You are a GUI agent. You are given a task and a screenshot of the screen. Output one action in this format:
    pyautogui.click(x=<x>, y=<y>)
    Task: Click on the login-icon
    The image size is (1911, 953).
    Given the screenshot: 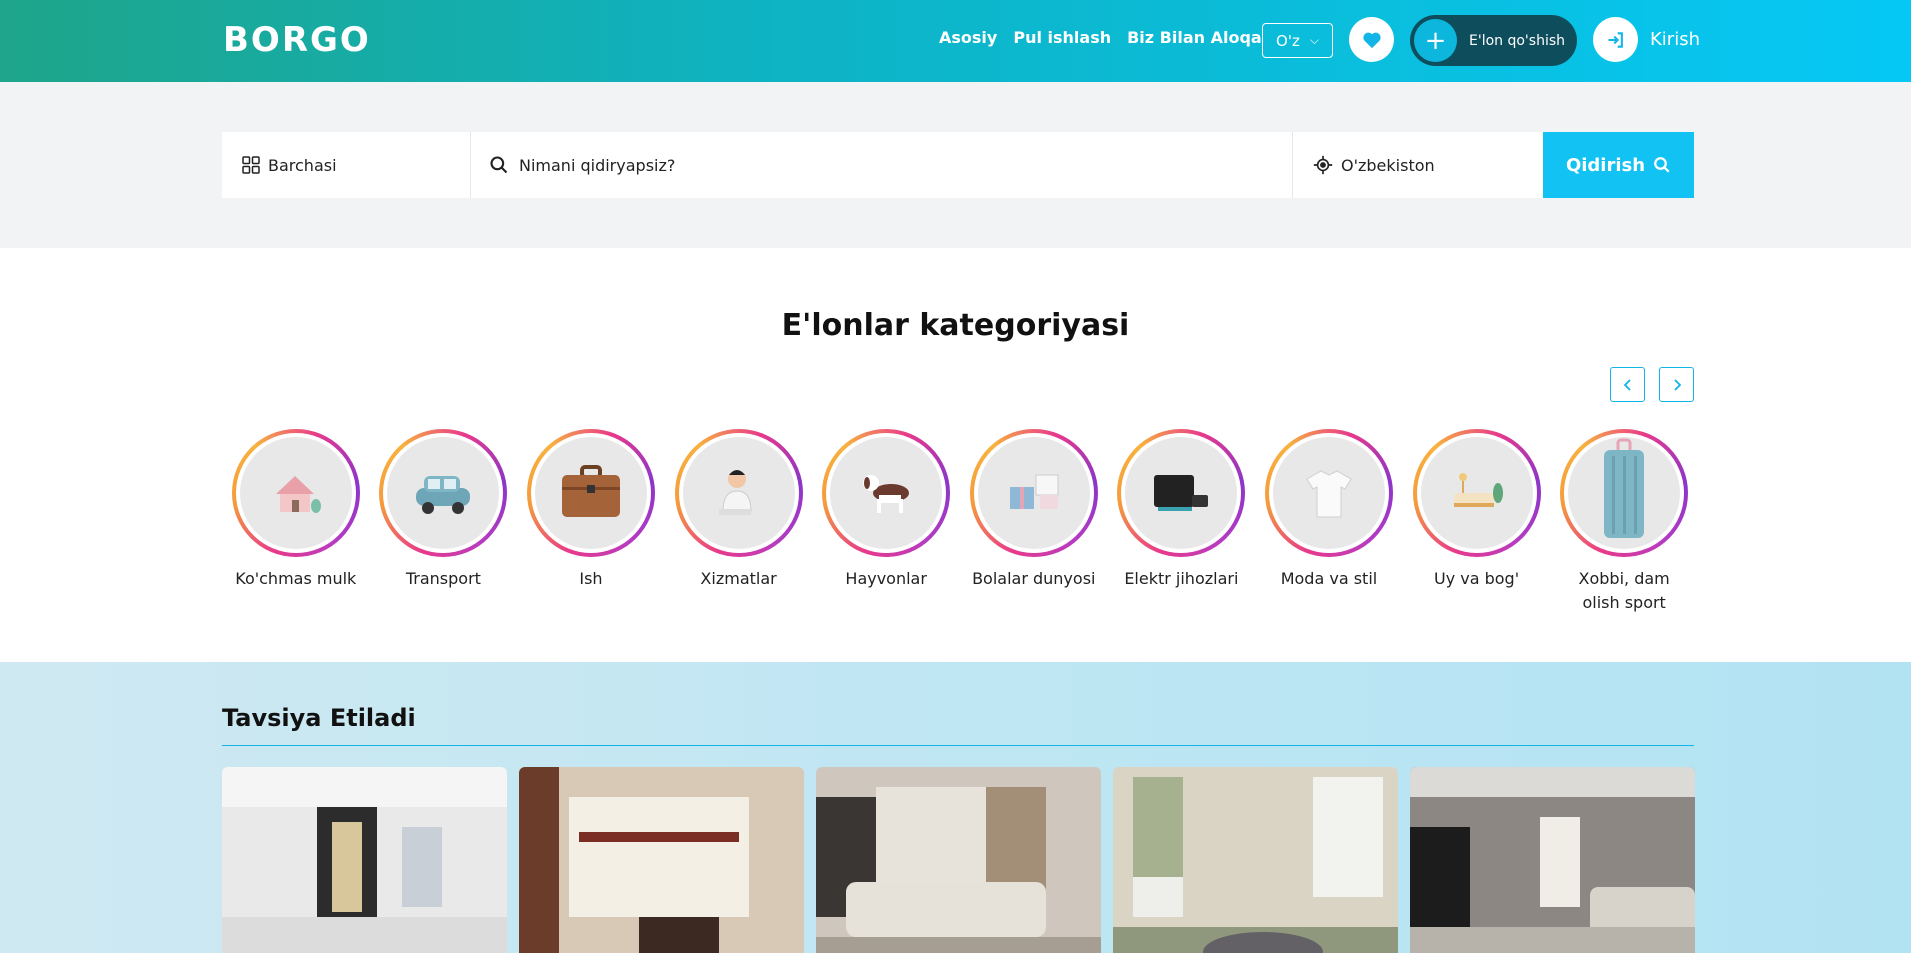 What is the action you would take?
    pyautogui.click(x=1615, y=39)
    